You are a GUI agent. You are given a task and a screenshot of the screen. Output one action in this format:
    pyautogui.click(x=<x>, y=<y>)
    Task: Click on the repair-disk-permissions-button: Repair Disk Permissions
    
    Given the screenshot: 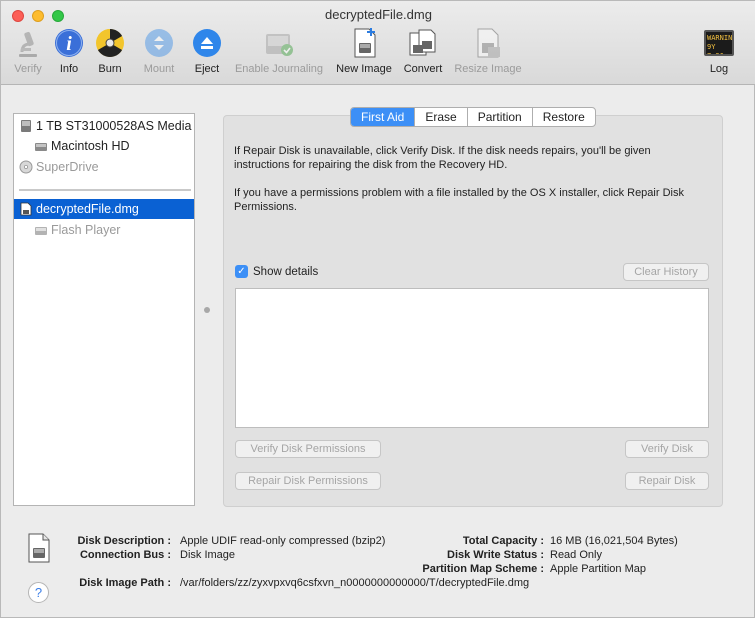 What is the action you would take?
    pyautogui.click(x=308, y=481)
    